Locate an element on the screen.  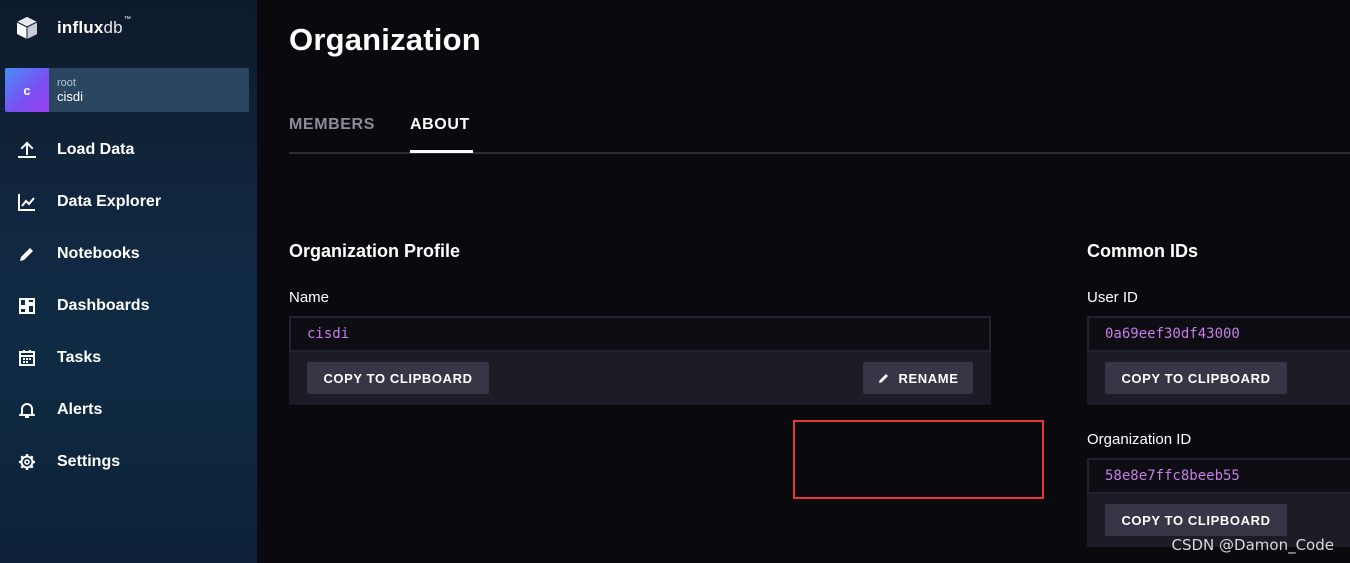
organization-name-panel: cisdi COPY TO CLIPBOARD RENAME is located at coordinates (640, 360).